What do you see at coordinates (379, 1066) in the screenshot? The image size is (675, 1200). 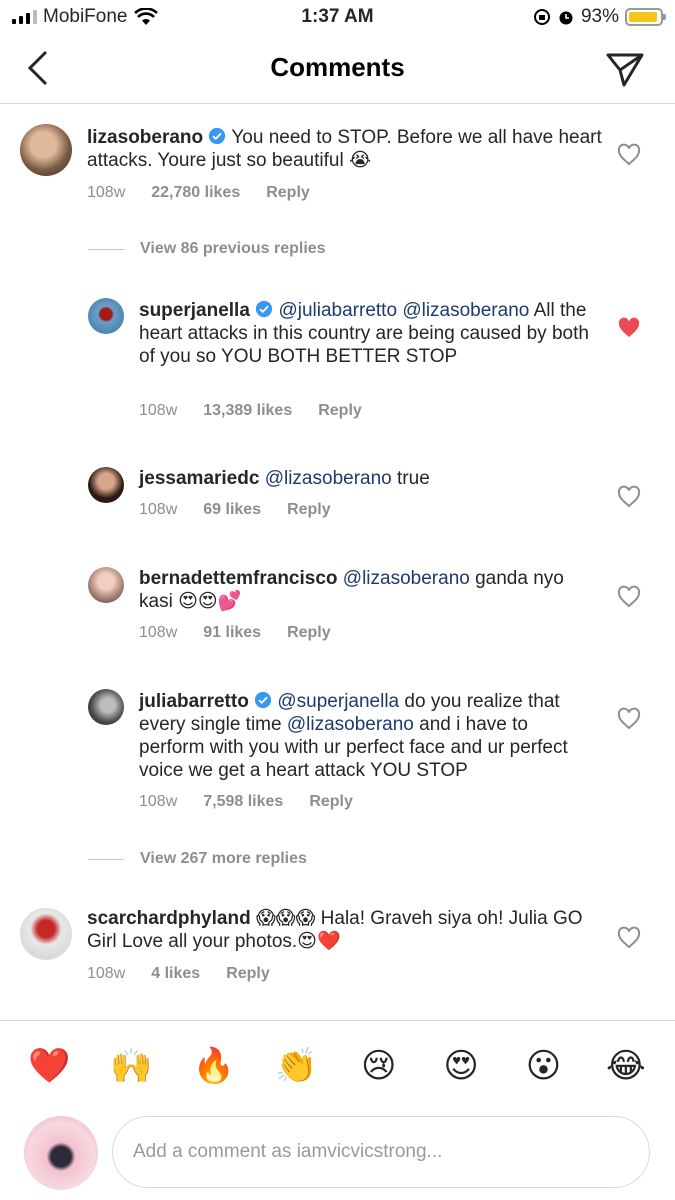 I see `crying-emoji-button: 😢` at bounding box center [379, 1066].